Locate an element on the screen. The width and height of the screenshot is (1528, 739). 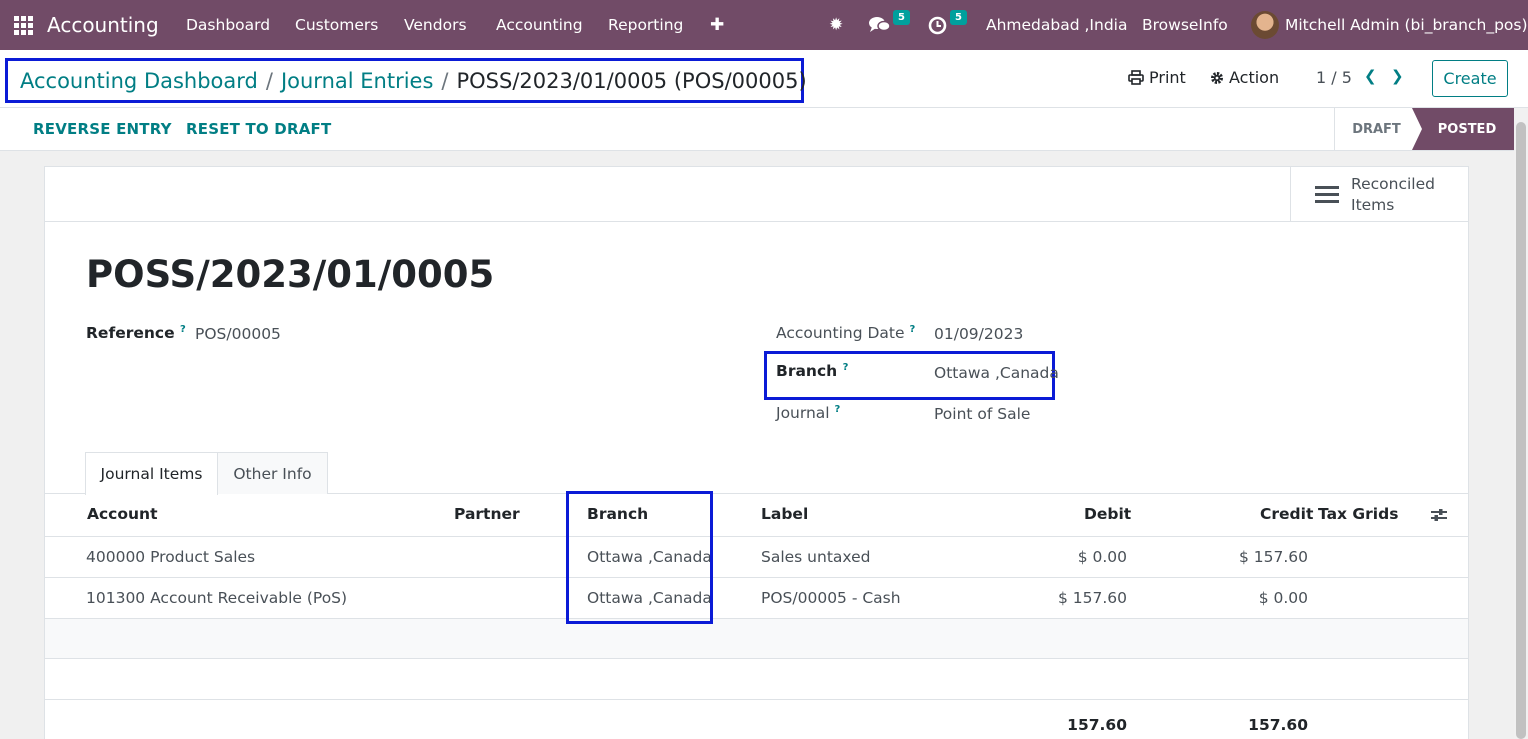
reference-label: Reference ? is located at coordinates (136, 333).